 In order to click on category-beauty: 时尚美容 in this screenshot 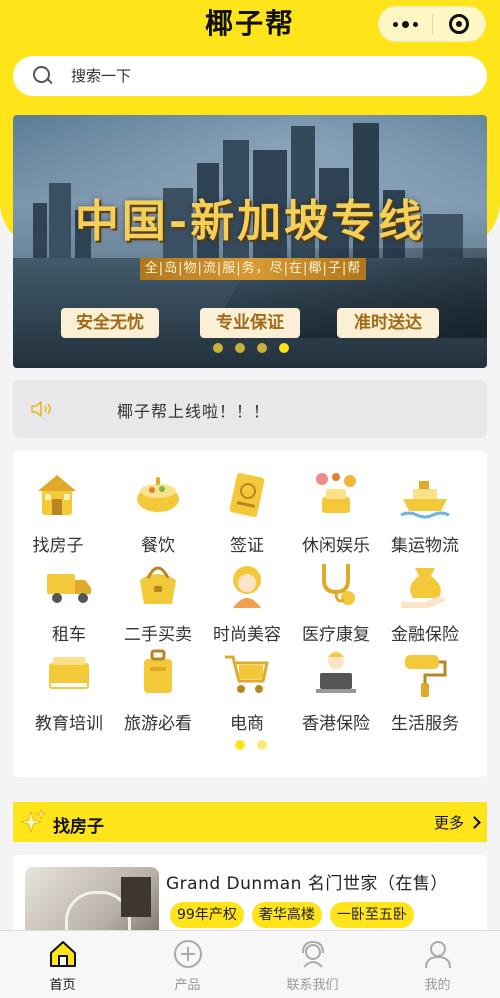, I will do `click(247, 601)`.